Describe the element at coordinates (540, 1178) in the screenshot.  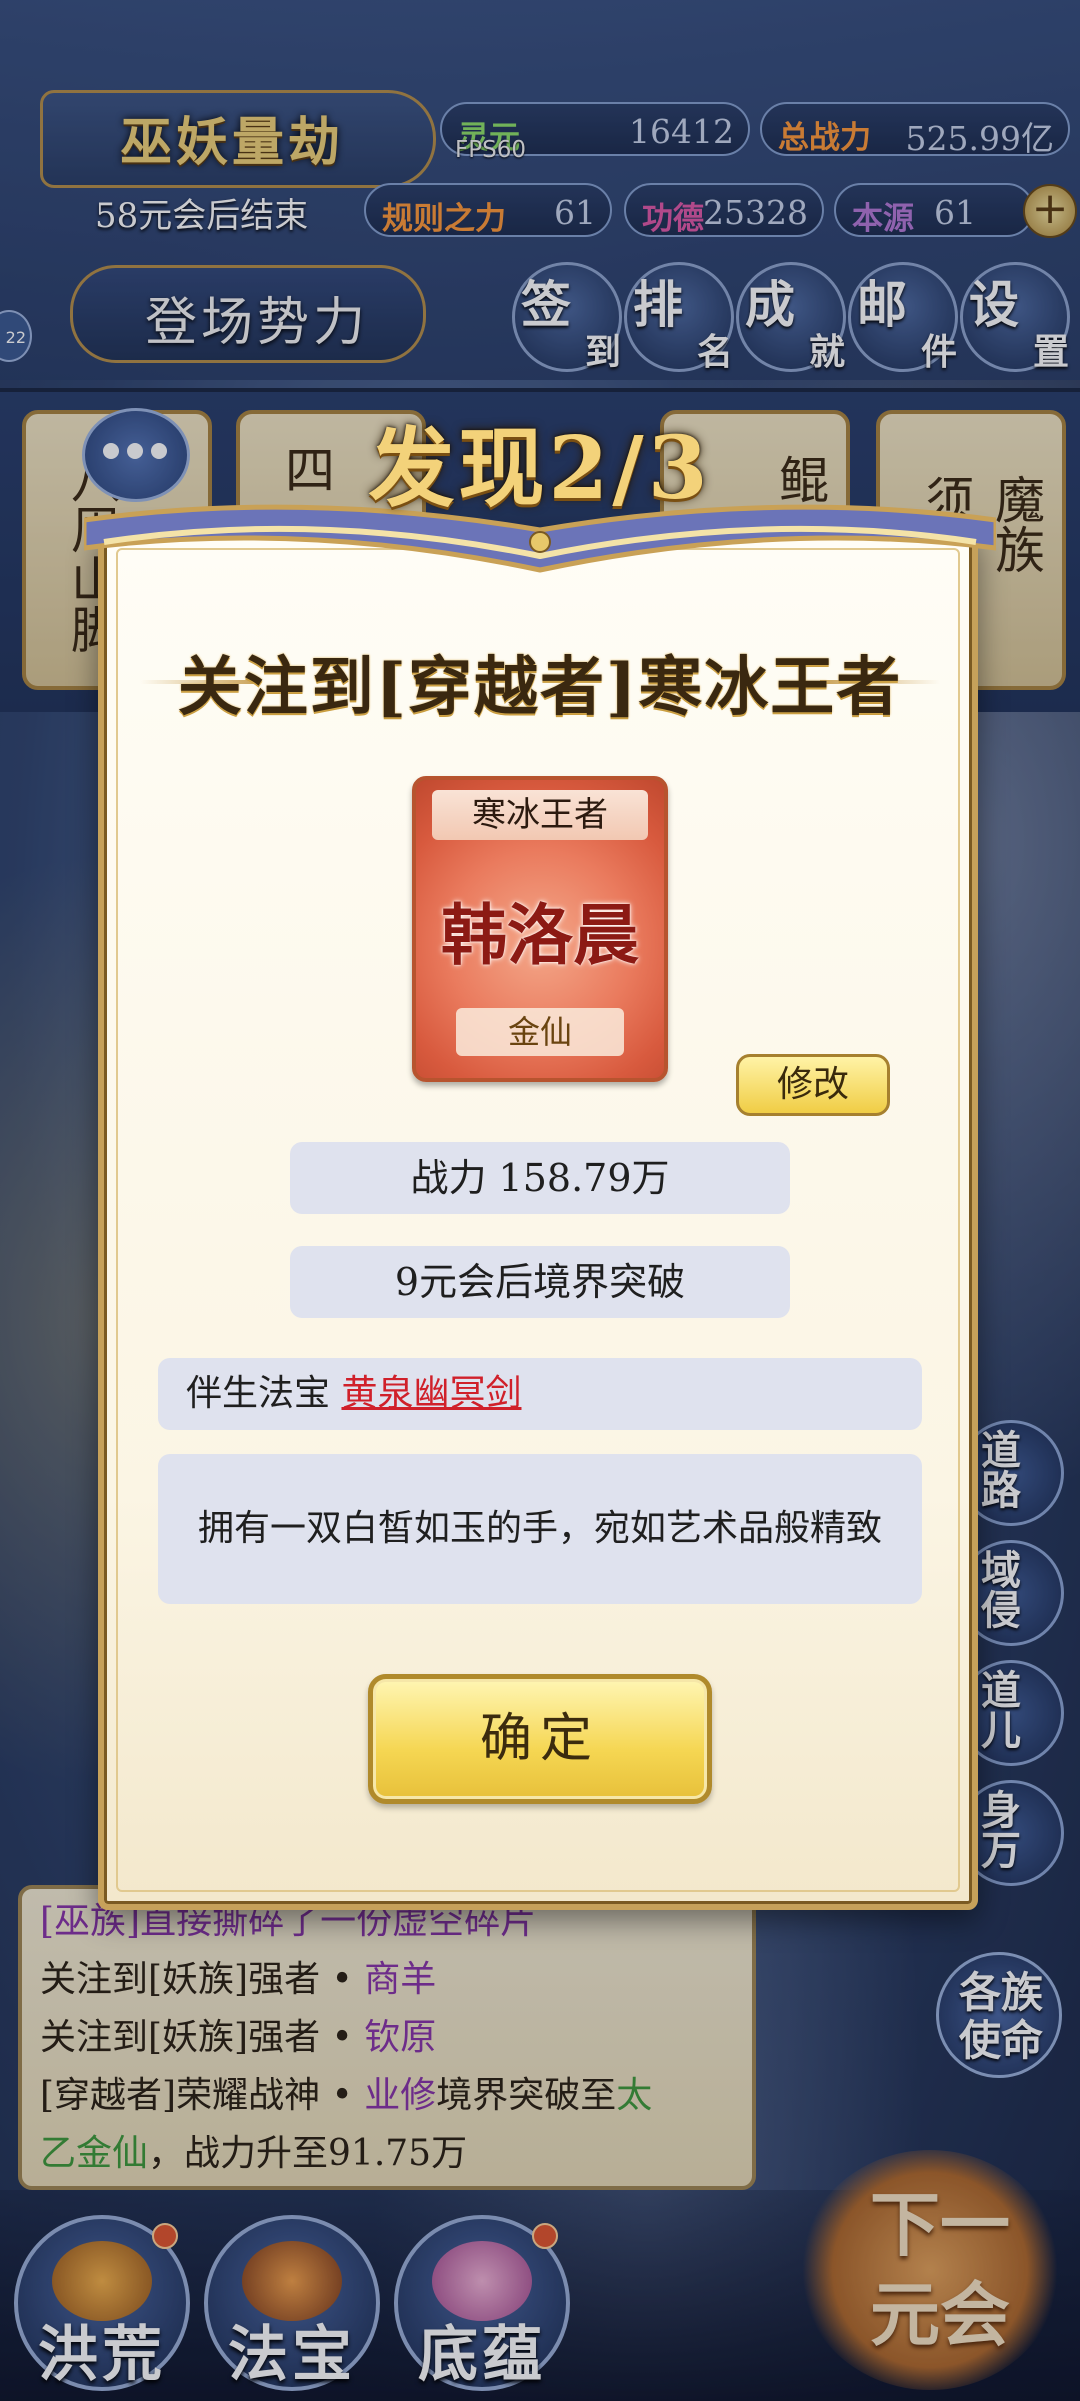
I see `power-value: 战力 158.79万` at that location.